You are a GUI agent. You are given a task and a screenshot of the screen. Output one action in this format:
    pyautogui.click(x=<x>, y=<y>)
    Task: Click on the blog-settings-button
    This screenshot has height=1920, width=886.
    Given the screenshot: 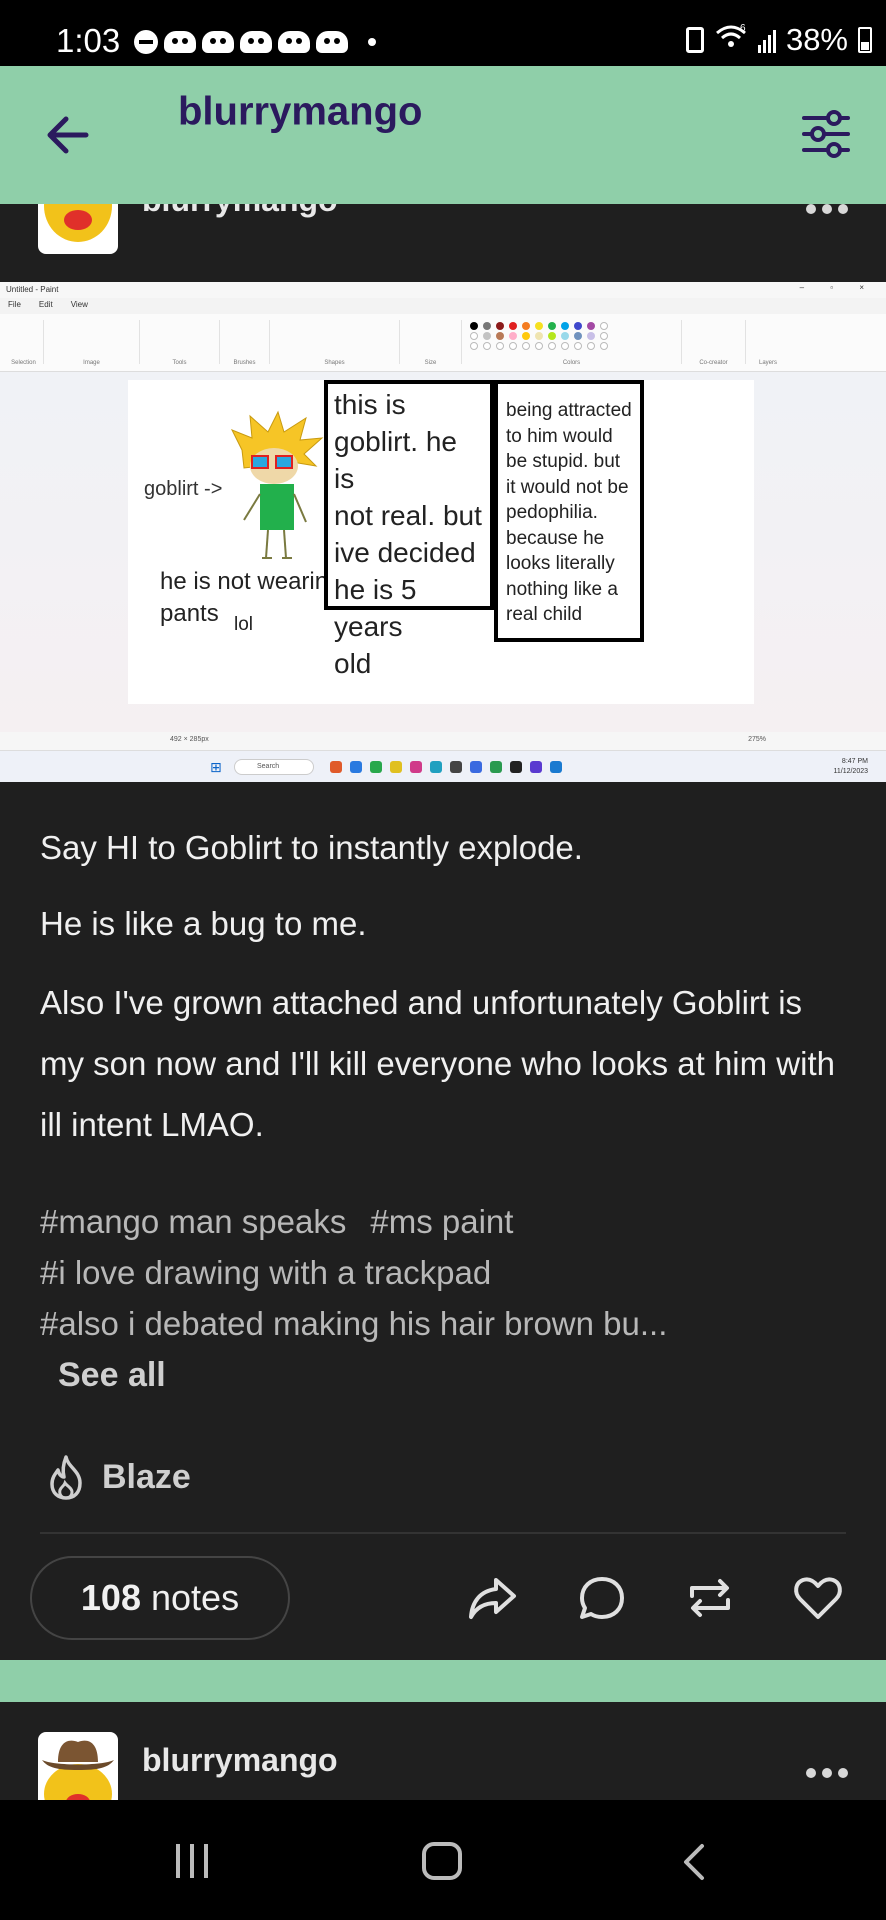 What is the action you would take?
    pyautogui.click(x=826, y=134)
    